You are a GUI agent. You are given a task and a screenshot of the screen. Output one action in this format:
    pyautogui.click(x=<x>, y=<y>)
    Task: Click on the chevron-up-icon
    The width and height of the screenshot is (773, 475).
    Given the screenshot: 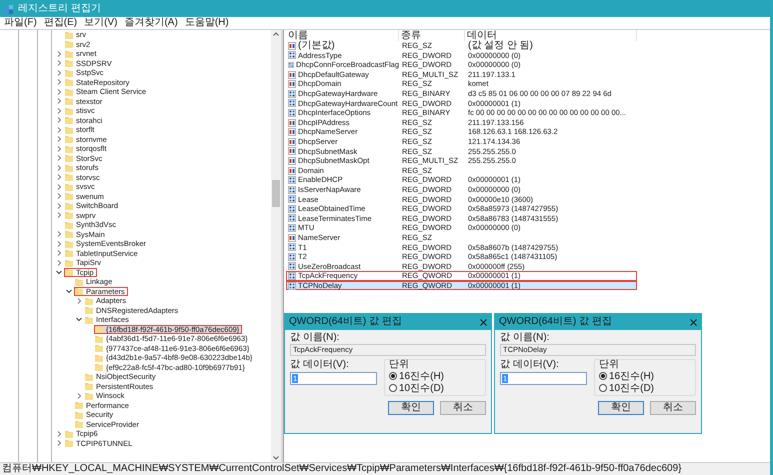 What is the action you would take?
    pyautogui.click(x=276, y=34)
    